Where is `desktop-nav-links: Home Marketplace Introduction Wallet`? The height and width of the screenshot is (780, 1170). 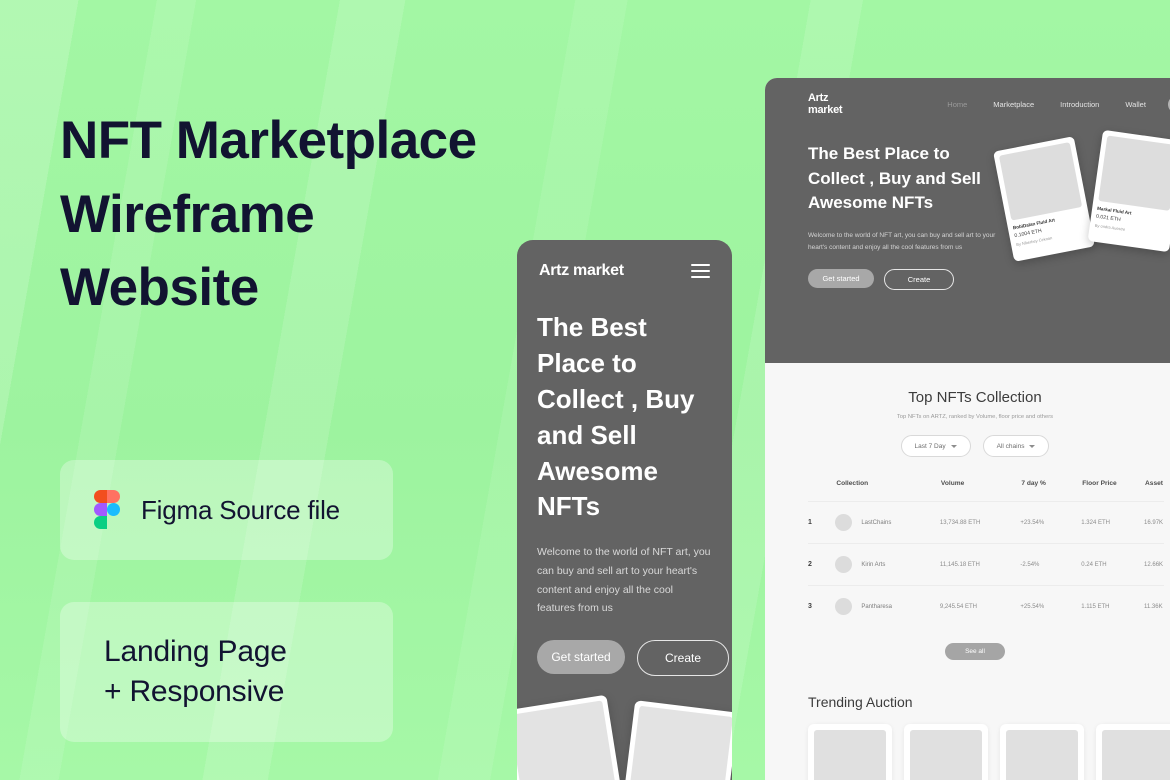 desktop-nav-links: Home Marketplace Introduction Wallet is located at coordinates (1046, 104).